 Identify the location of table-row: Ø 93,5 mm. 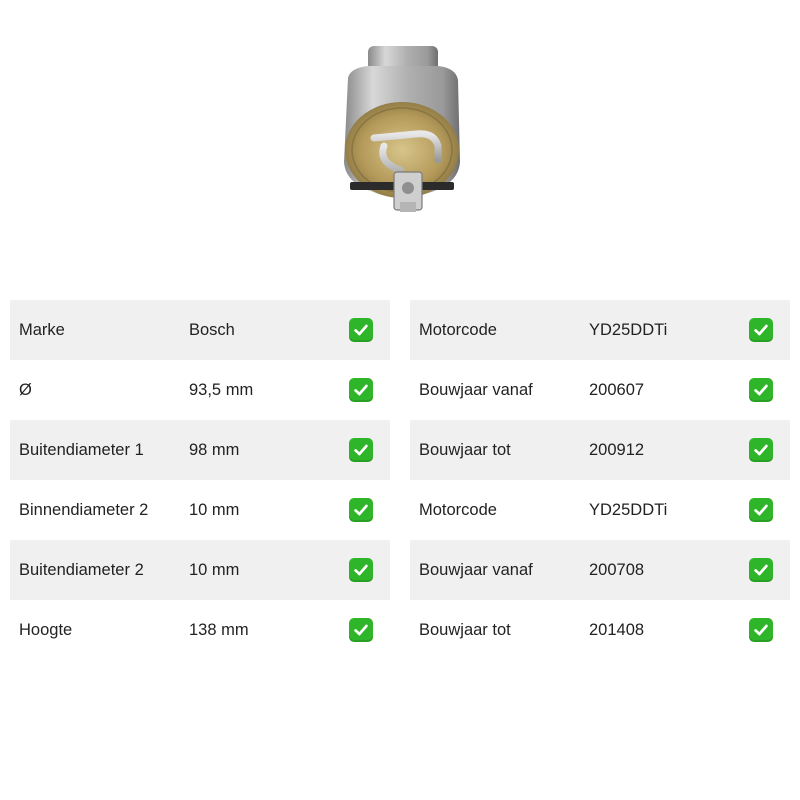
(200, 390).